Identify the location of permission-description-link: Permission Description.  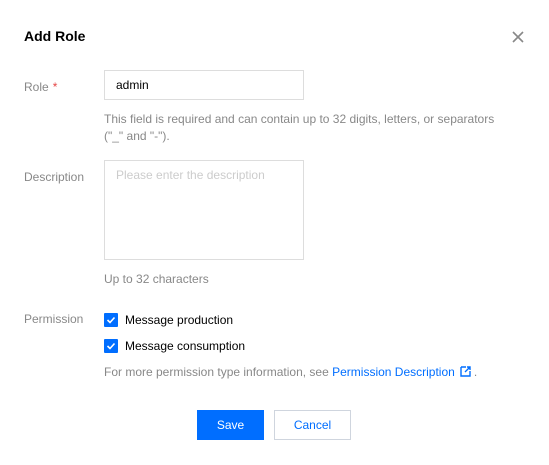
(393, 372).